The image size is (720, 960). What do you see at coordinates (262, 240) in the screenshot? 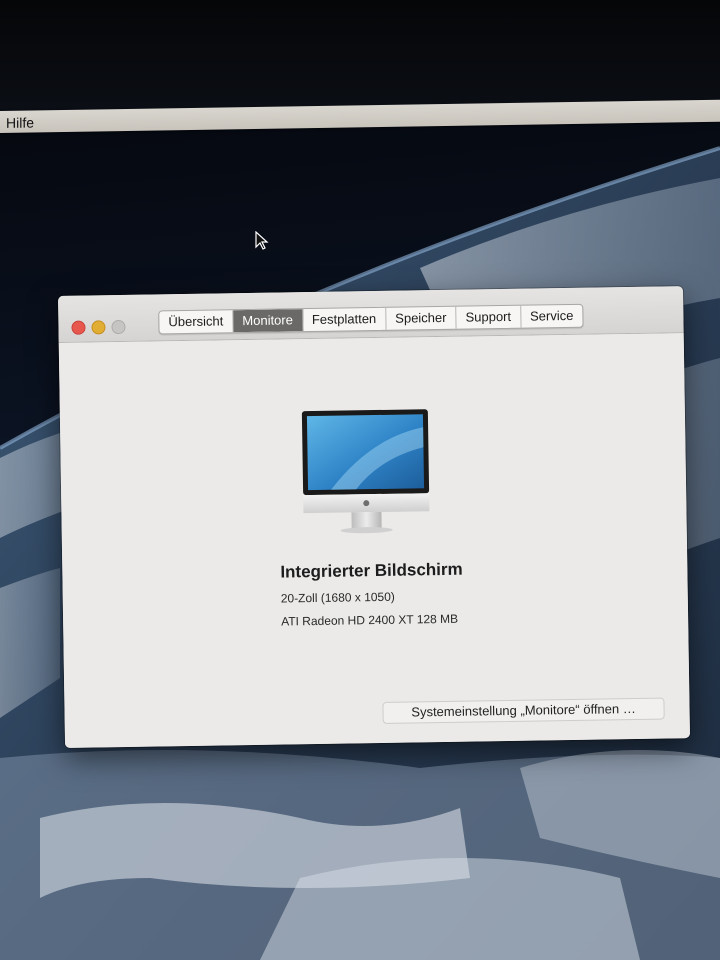
I see `mouse-cursor-icon` at bounding box center [262, 240].